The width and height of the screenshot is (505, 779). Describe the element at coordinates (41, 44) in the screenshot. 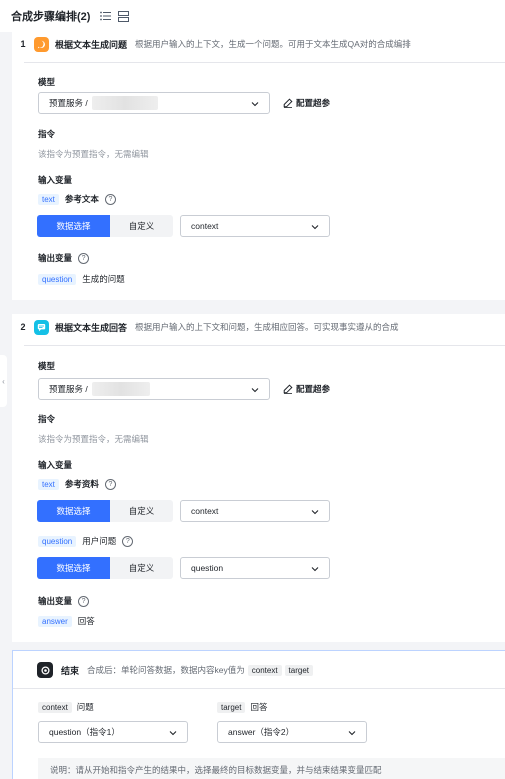

I see `chat-bubble-icon` at that location.